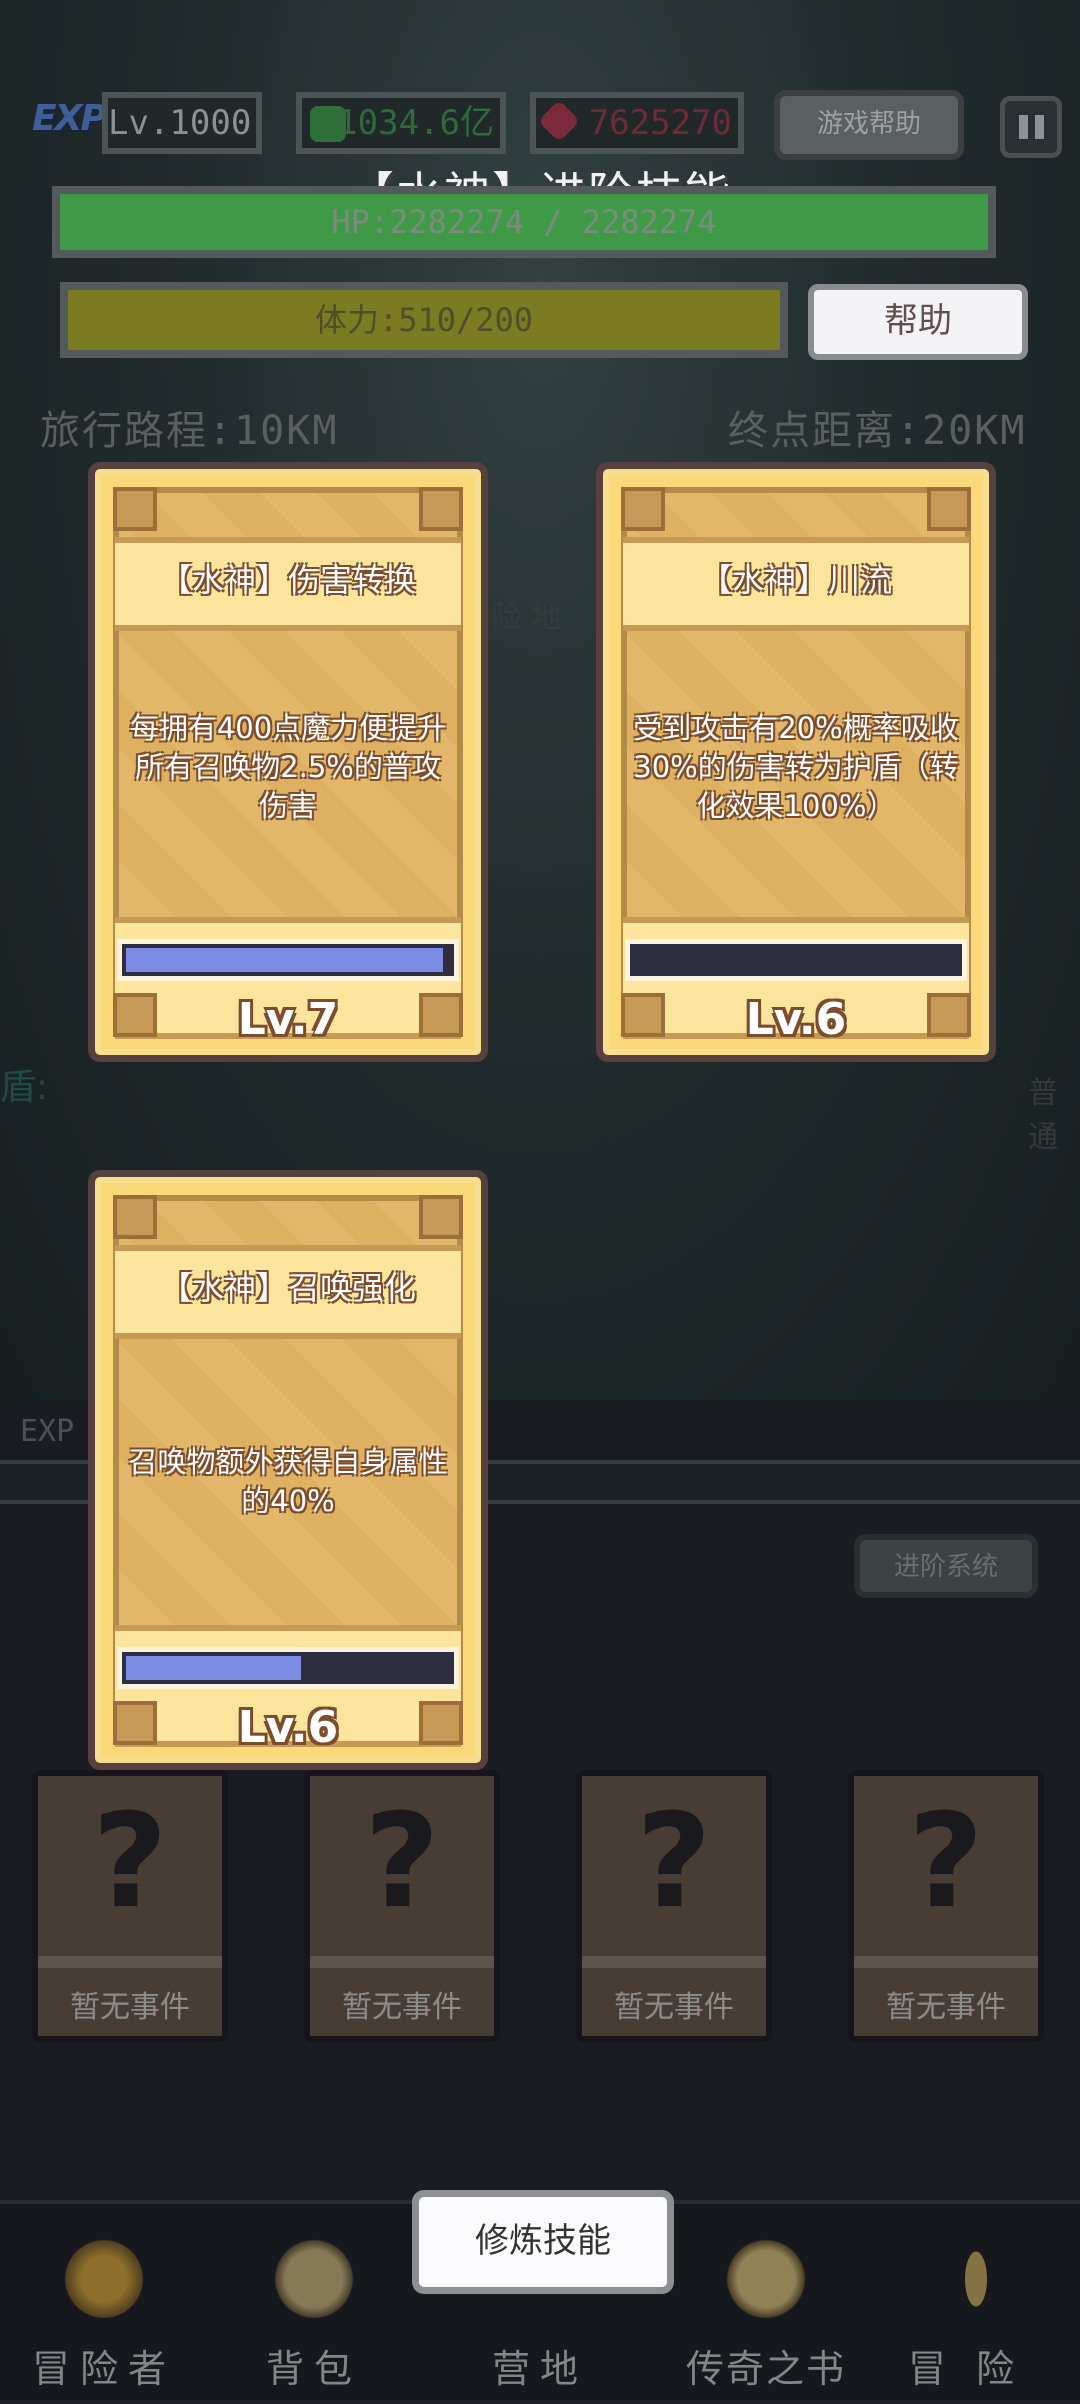 The image size is (1080, 2404). Describe the element at coordinates (69, 118) in the screenshot. I see `exp-logo: EXP` at that location.